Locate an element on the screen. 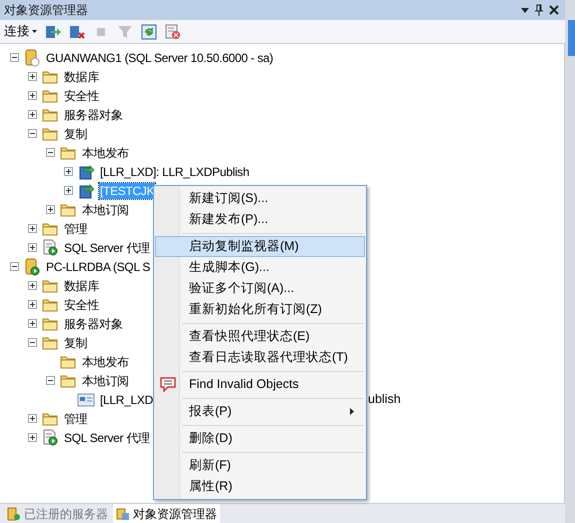 The image size is (575, 523). pin-icon is located at coordinates (539, 10).